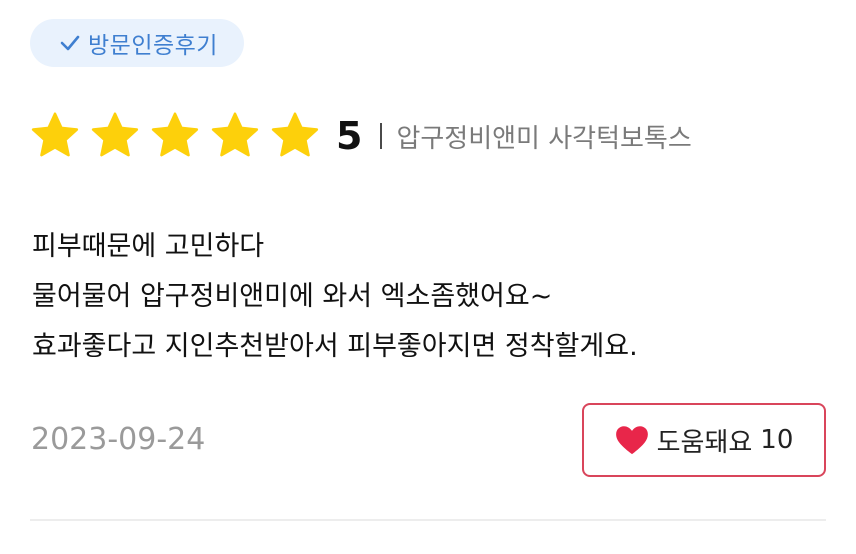 The height and width of the screenshot is (554, 856). Describe the element at coordinates (777, 440) in the screenshot. I see `helpful-count: 10` at that location.